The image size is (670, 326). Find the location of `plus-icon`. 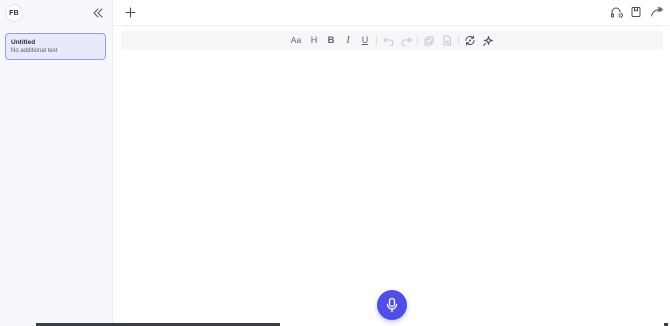

plus-icon is located at coordinates (130, 12).